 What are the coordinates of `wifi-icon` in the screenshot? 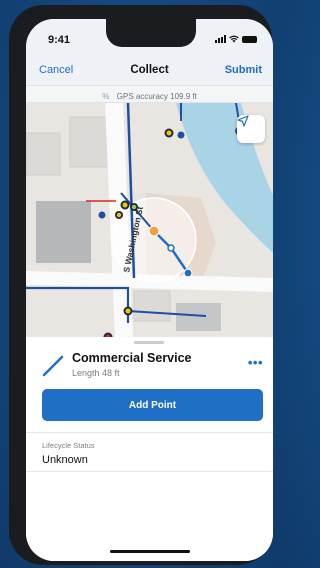 It's located at (234, 39).